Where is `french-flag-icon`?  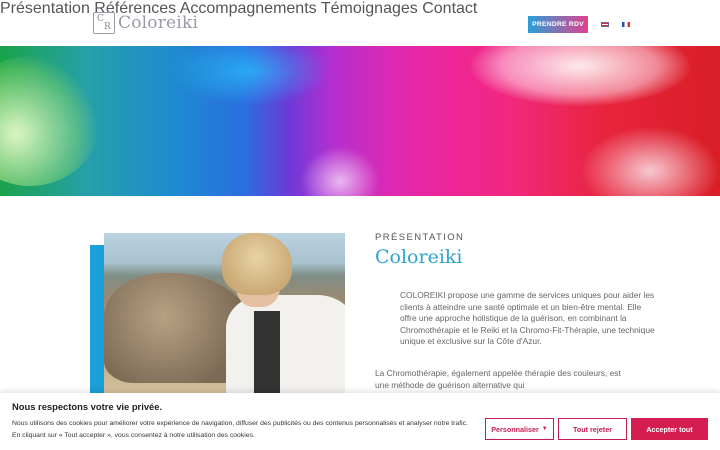 french-flag-icon is located at coordinates (626, 24).